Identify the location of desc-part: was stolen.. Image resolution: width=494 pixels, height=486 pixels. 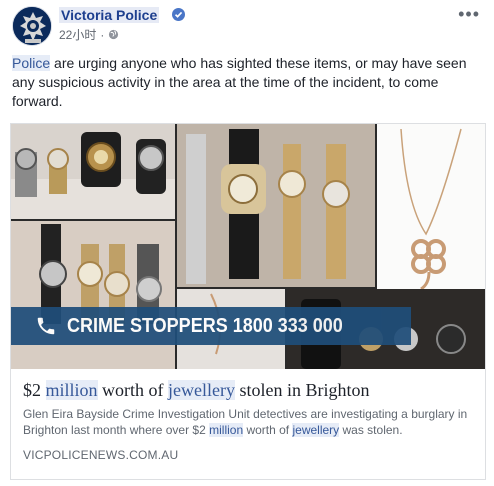
(371, 430).